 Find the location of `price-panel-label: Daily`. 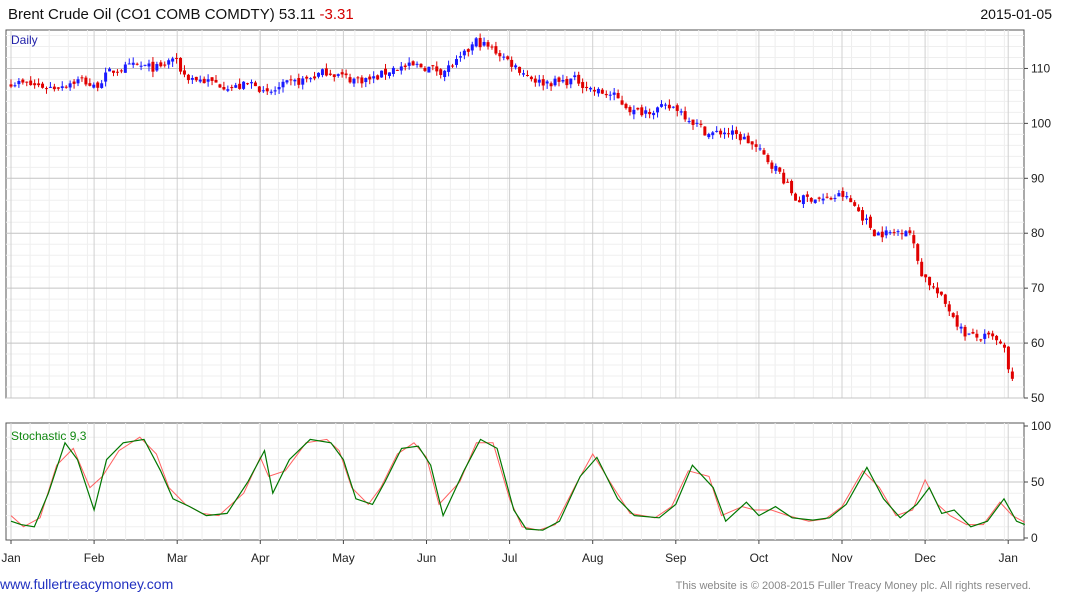

price-panel-label: Daily is located at coordinates (24, 40).